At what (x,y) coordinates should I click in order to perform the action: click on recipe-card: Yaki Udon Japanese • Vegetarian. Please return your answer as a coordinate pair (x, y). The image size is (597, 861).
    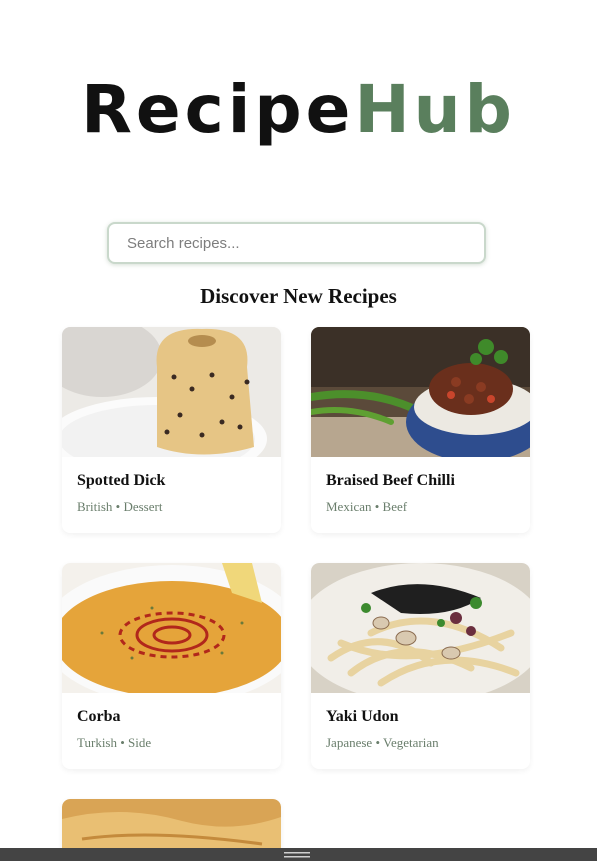
    Looking at the image, I should click on (420, 666).